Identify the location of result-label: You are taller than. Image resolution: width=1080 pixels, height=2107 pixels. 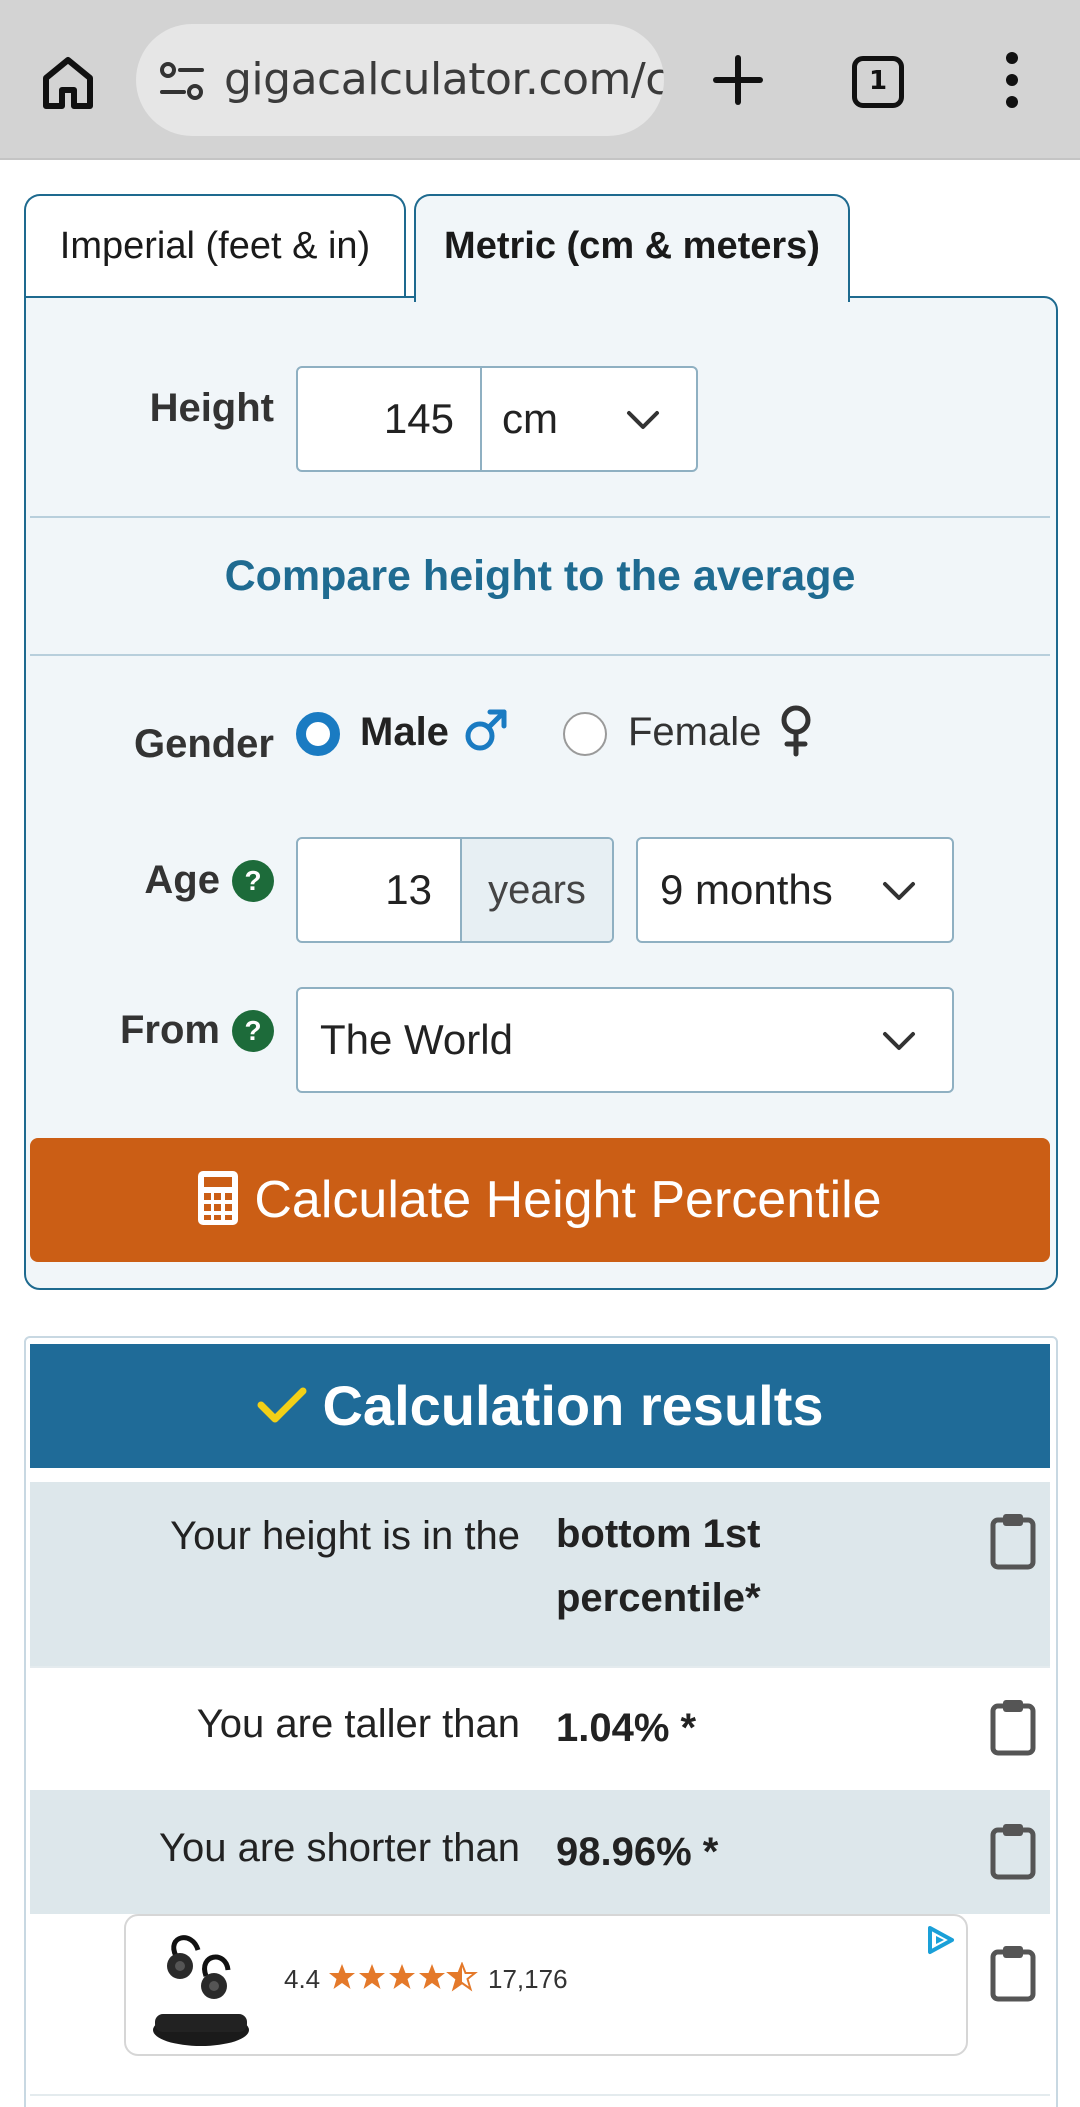
(358, 1724).